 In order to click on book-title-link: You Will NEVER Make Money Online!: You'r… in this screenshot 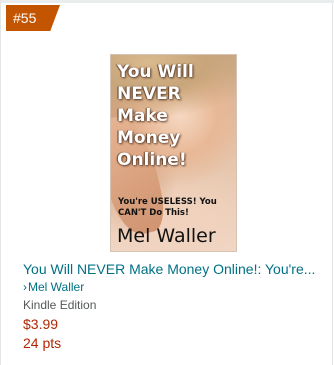, I will do `click(173, 269)`.